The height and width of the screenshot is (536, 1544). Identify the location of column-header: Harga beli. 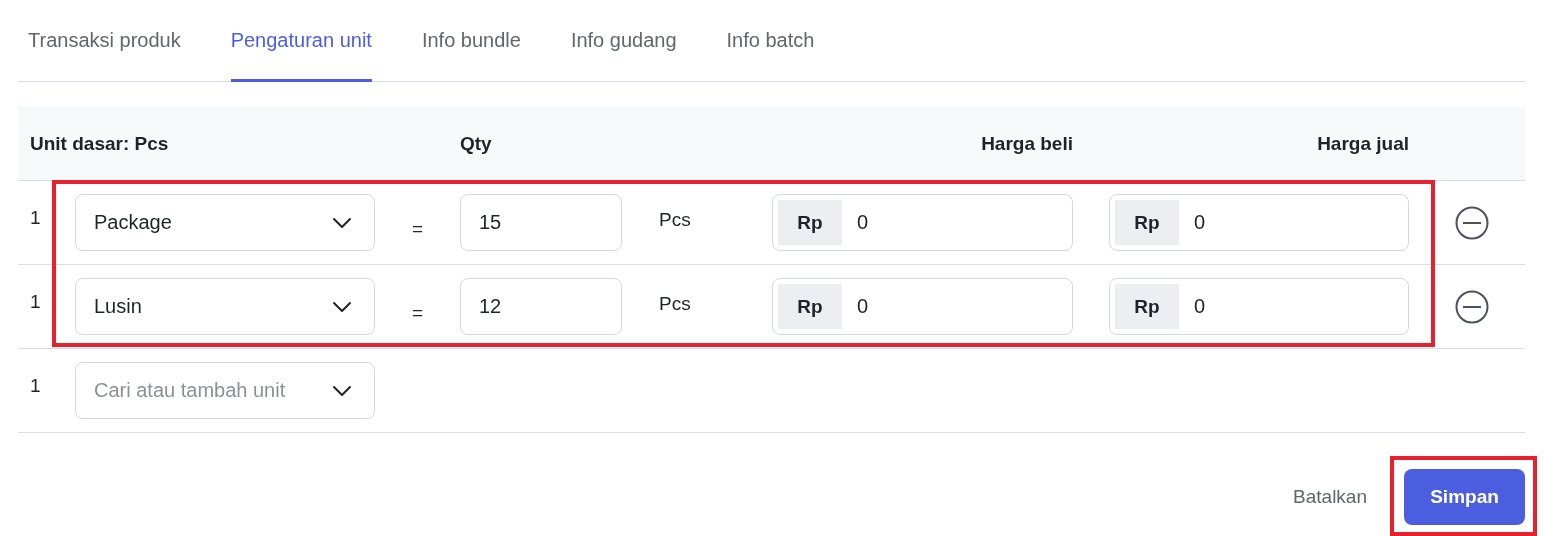
(1027, 143).